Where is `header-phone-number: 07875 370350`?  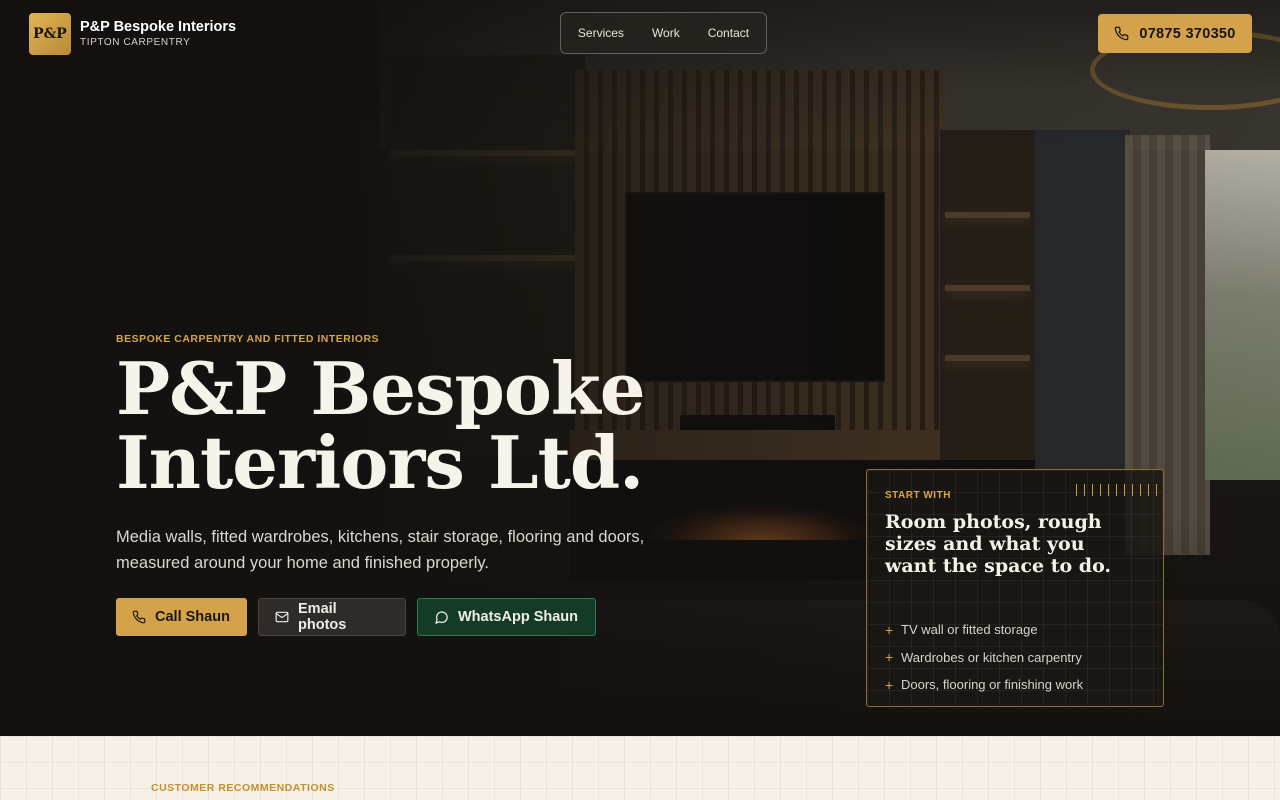
header-phone-number: 07875 370350 is located at coordinates (1187, 33).